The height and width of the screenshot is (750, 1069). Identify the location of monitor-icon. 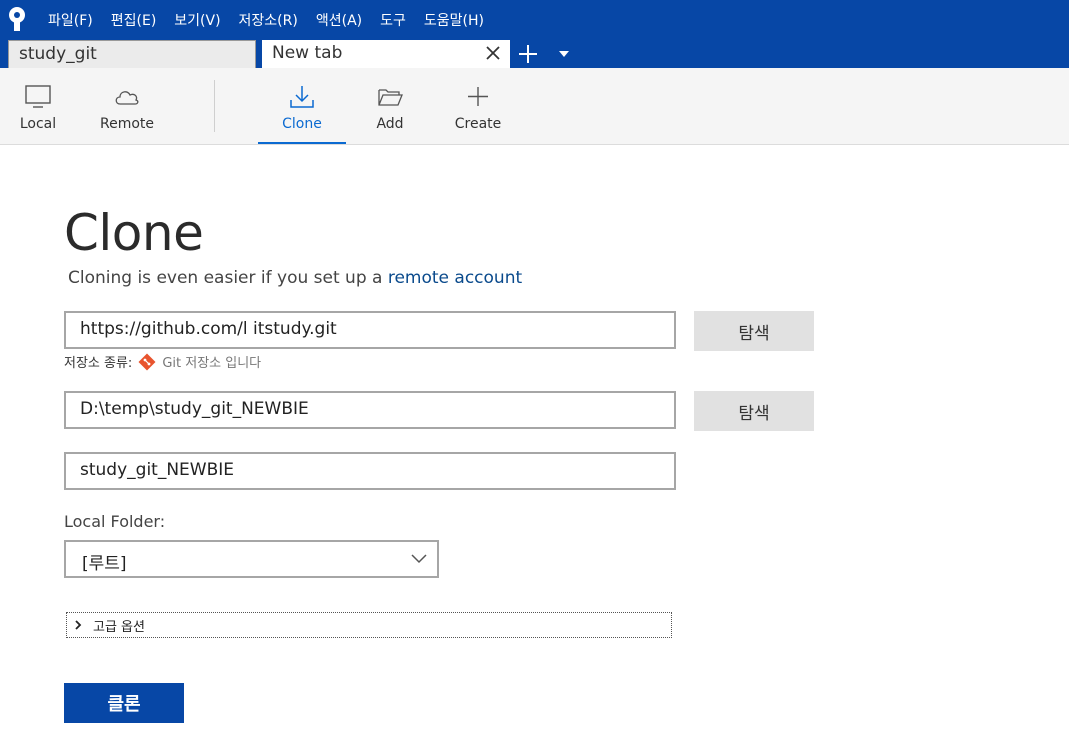
(38, 96).